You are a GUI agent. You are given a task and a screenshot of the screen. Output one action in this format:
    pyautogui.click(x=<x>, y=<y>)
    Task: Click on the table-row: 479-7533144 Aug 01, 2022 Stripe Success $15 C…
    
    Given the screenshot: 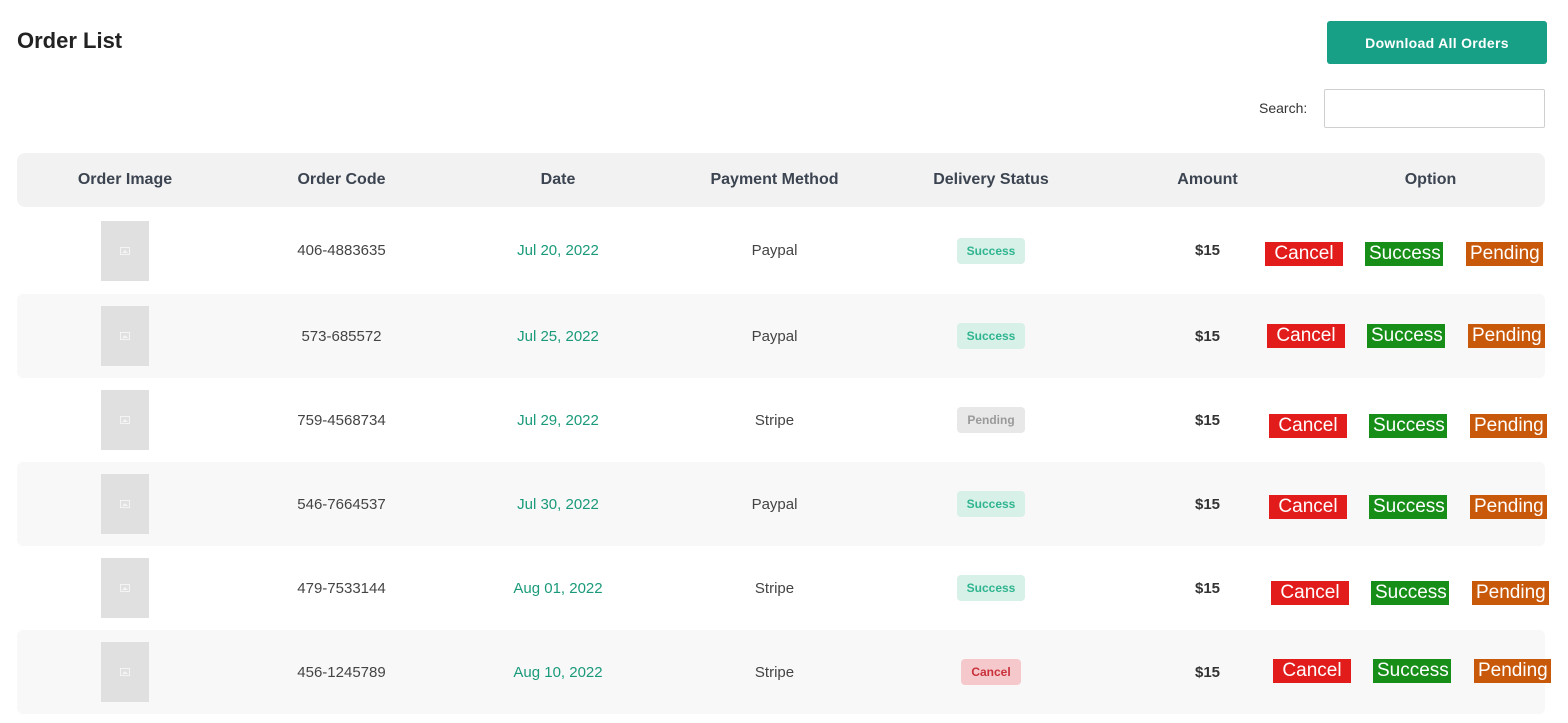 What is the action you would take?
    pyautogui.click(x=783, y=588)
    